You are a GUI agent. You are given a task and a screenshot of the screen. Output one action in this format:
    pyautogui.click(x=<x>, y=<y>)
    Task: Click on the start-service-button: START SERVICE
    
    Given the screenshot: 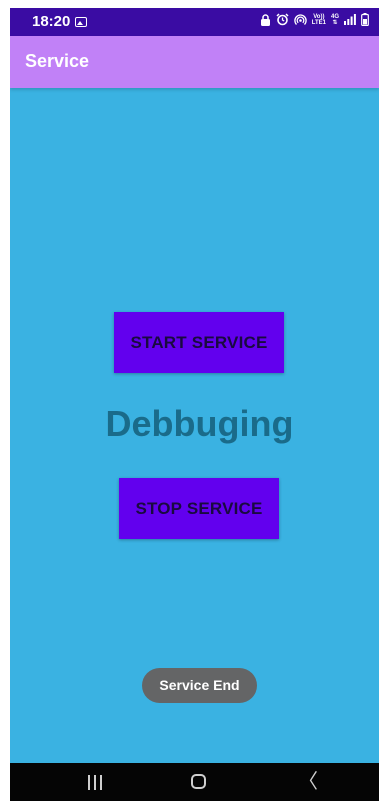 What is the action you would take?
    pyautogui.click(x=199, y=342)
    